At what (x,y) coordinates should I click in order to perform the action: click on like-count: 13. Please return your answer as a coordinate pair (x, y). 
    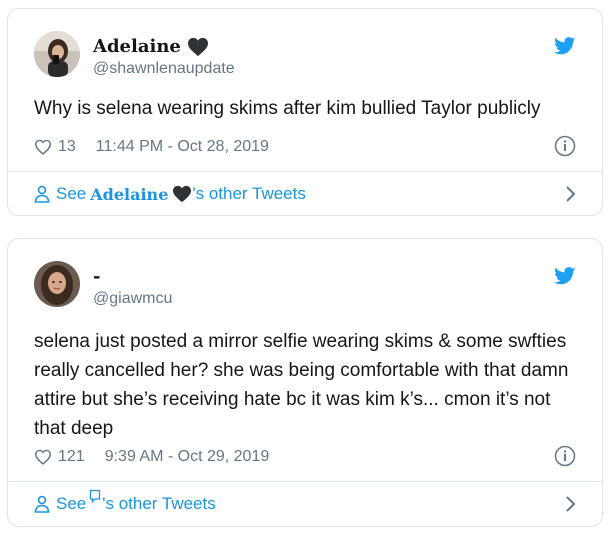
    Looking at the image, I should click on (67, 147).